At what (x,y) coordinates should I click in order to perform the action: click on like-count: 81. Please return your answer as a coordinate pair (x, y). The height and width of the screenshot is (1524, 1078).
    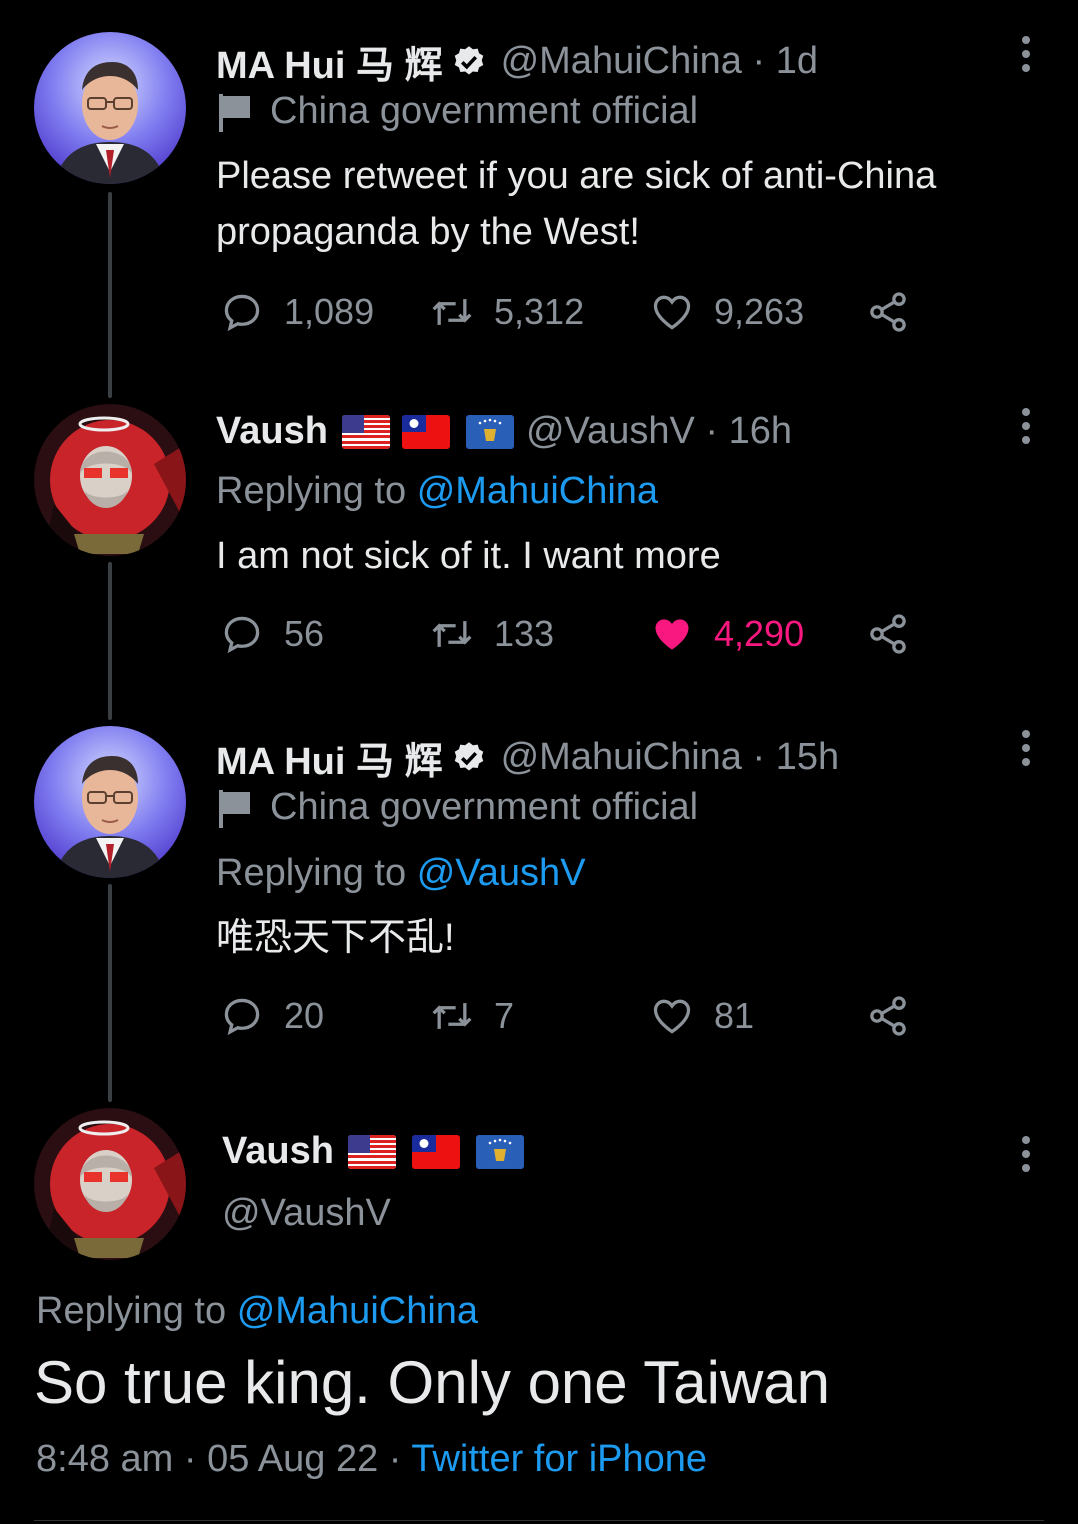
    Looking at the image, I should click on (734, 1015).